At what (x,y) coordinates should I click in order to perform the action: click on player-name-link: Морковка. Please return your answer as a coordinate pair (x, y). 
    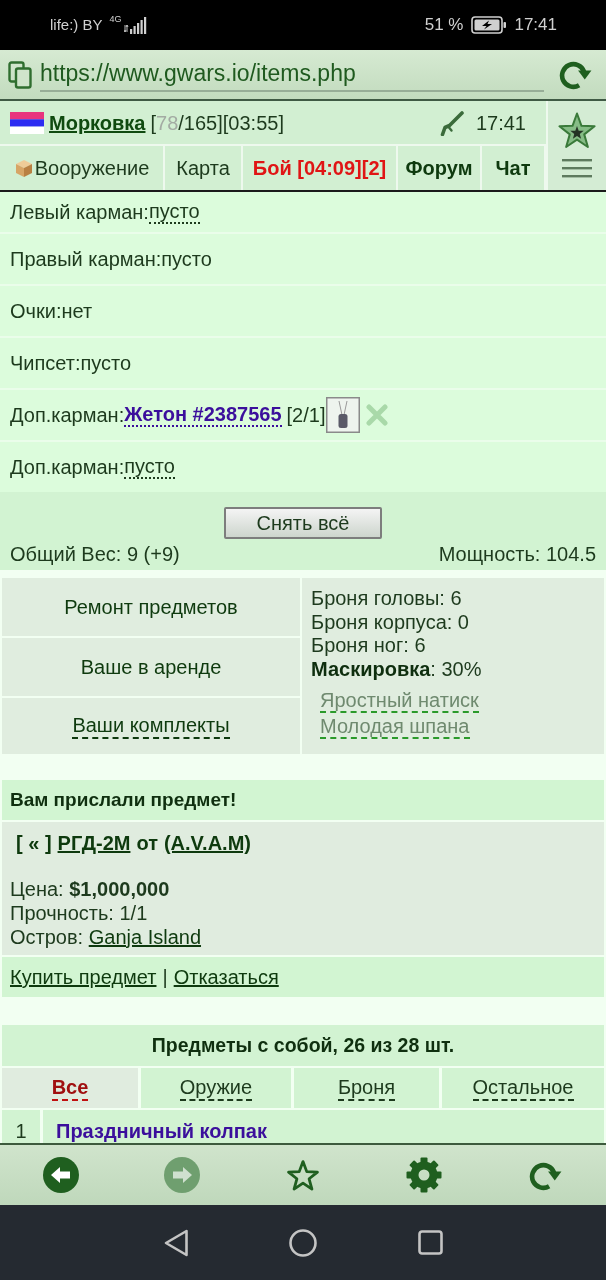
    Looking at the image, I should click on (97, 122).